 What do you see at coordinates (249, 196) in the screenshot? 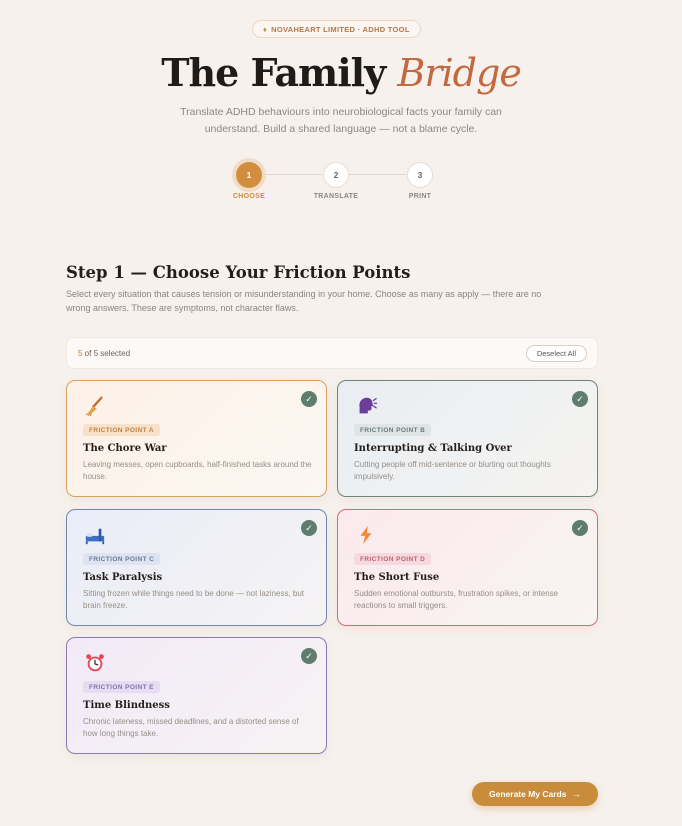
I see `step-1-label: CHOOSE` at bounding box center [249, 196].